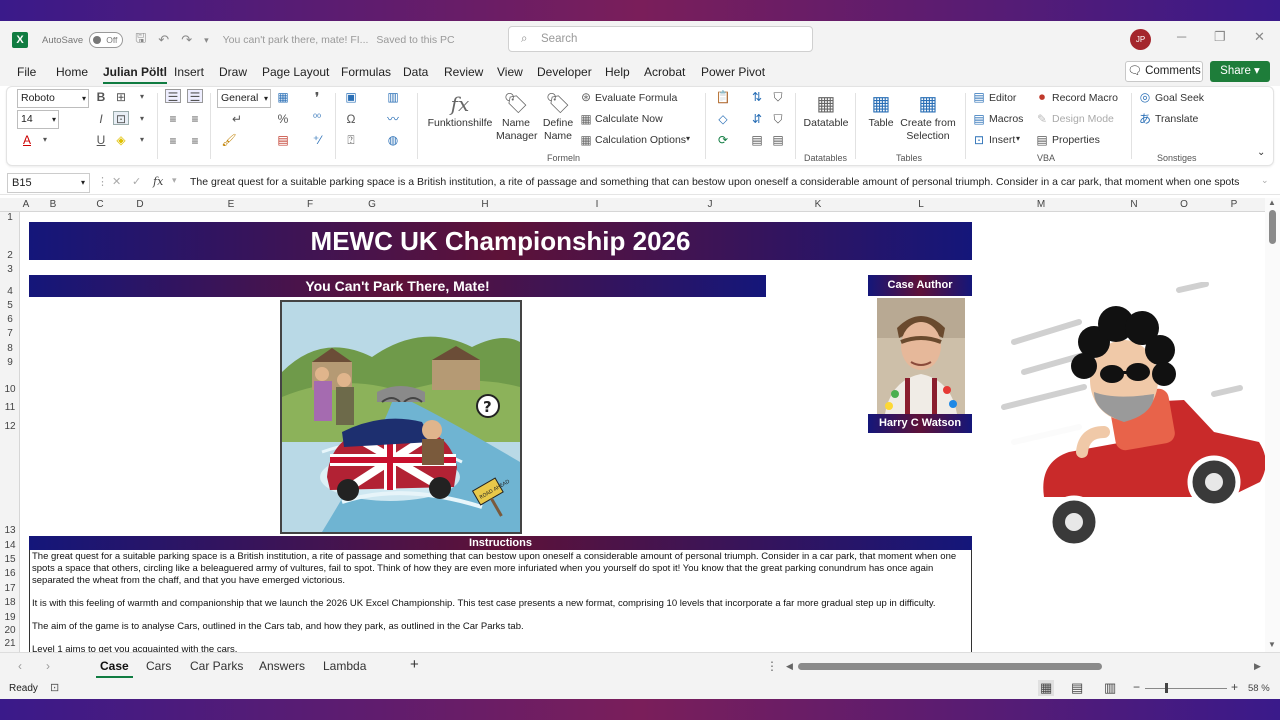 Image resolution: width=1280 pixels, height=720 pixels. What do you see at coordinates (10, 305) in the screenshot?
I see `row-header: 5` at bounding box center [10, 305].